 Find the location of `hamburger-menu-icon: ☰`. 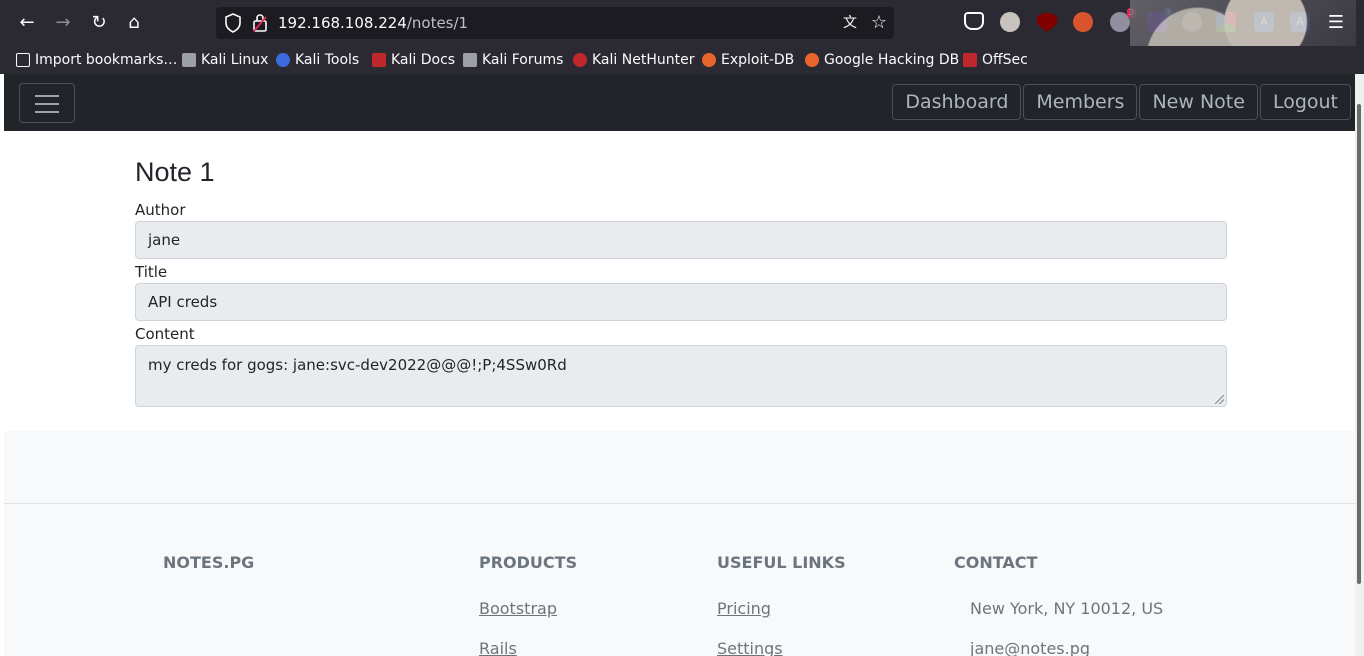

hamburger-menu-icon: ☰ is located at coordinates (1336, 23).